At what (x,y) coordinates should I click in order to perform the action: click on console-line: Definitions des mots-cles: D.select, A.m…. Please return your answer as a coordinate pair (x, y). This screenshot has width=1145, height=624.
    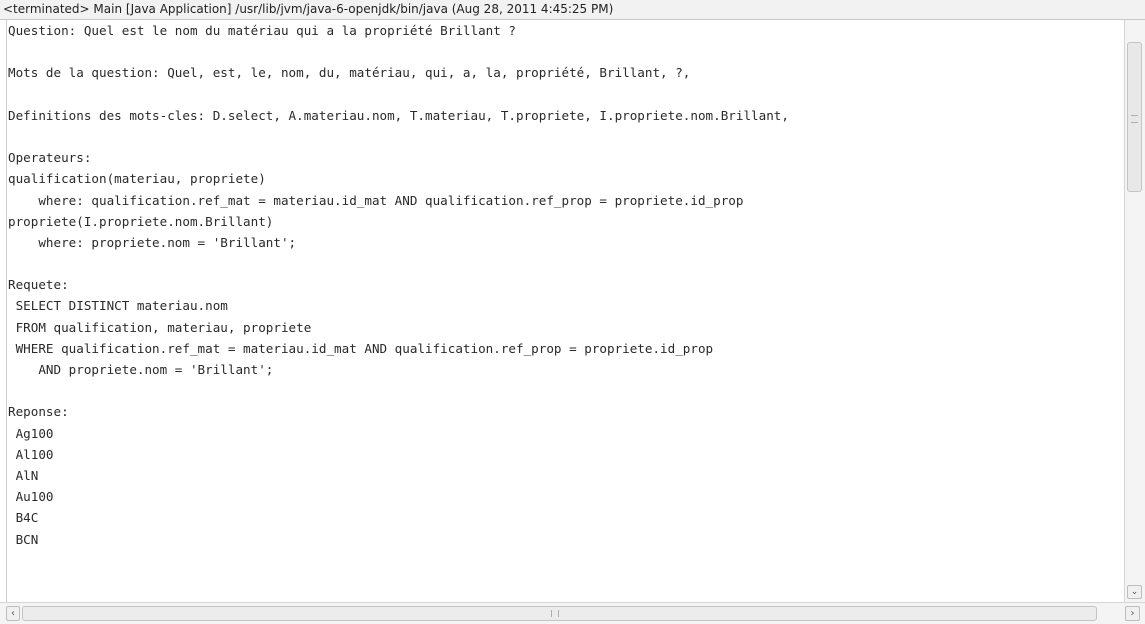
    Looking at the image, I should click on (398, 115).